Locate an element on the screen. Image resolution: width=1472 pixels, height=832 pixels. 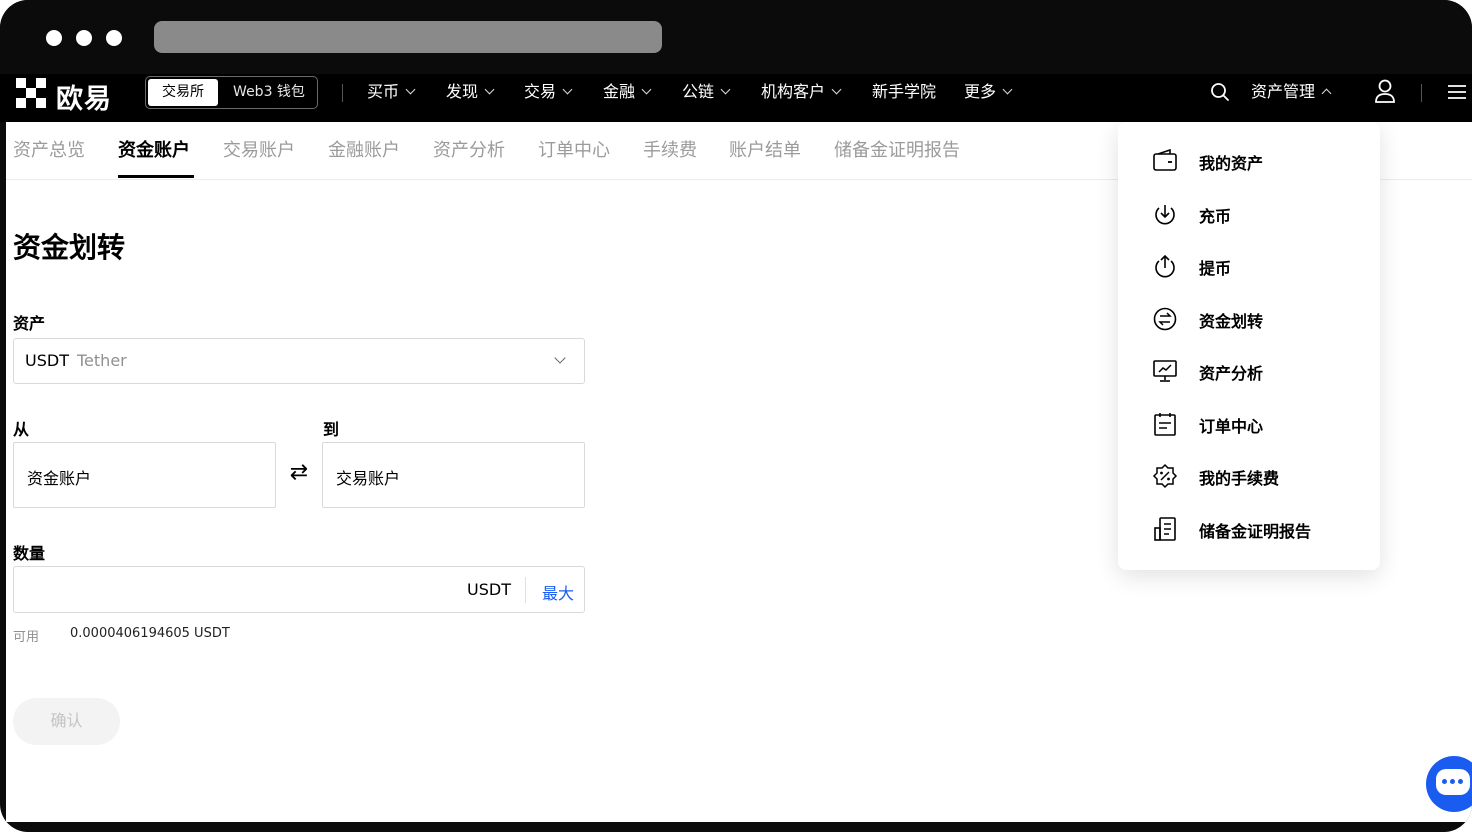
logo-text: 欧易 is located at coordinates (84, 99).